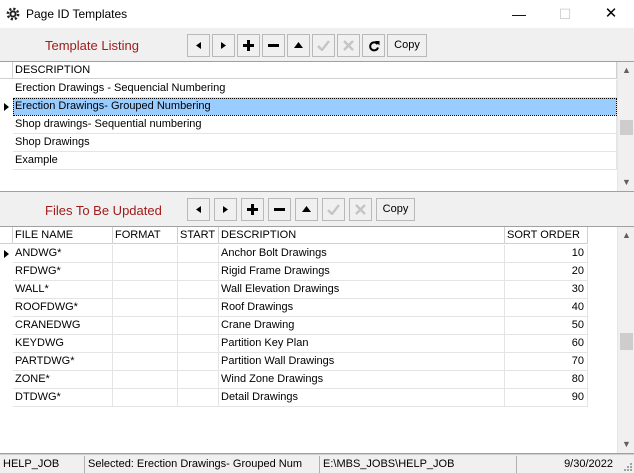 The height and width of the screenshot is (473, 634). I want to click on template-description-cell: Shop drawings- Sequential numbering, so click(315, 125).